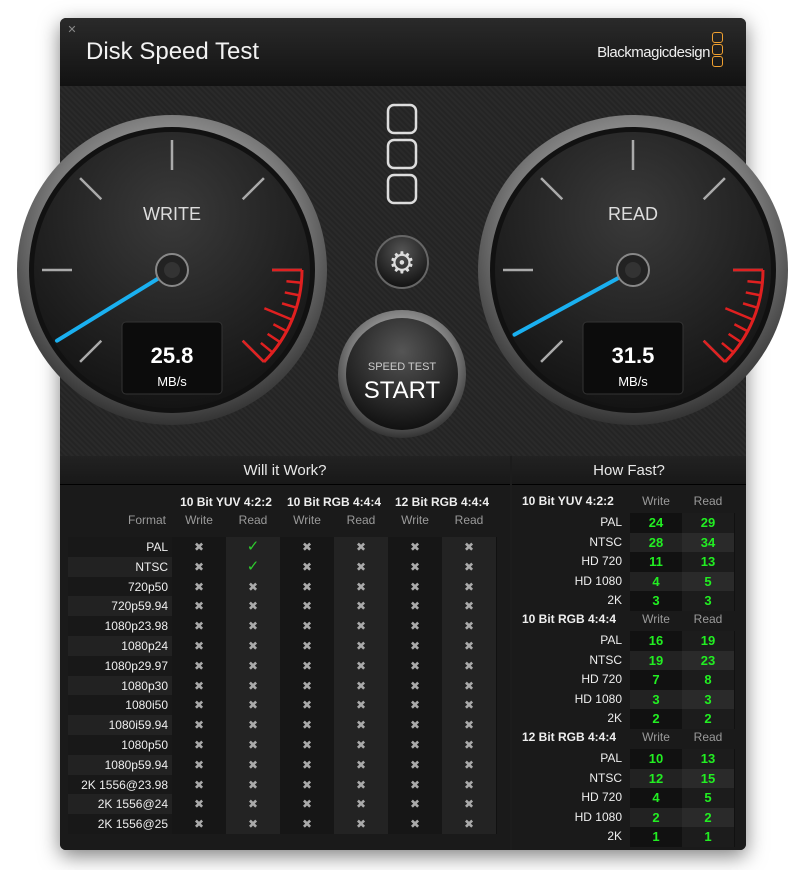  I want to click on format-row-label: 720p50, so click(120, 586).